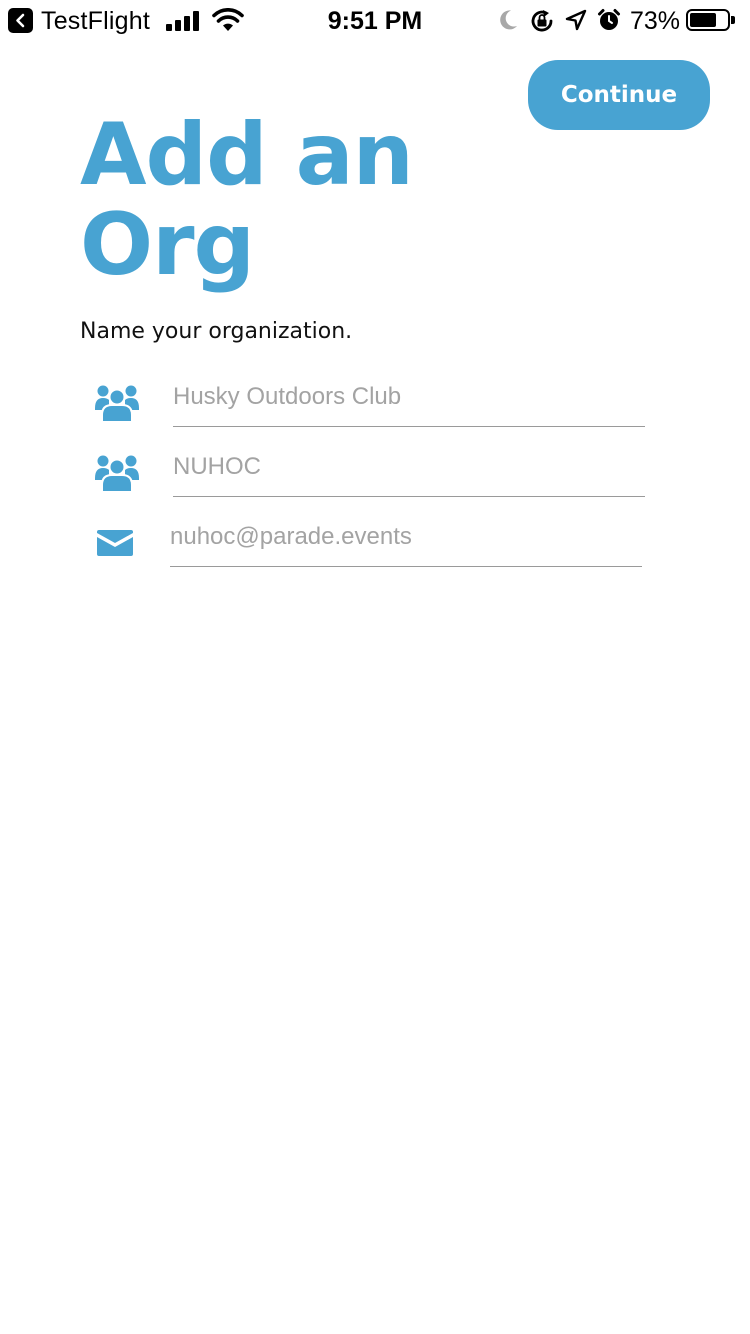  I want to click on battery-tip, so click(733, 20).